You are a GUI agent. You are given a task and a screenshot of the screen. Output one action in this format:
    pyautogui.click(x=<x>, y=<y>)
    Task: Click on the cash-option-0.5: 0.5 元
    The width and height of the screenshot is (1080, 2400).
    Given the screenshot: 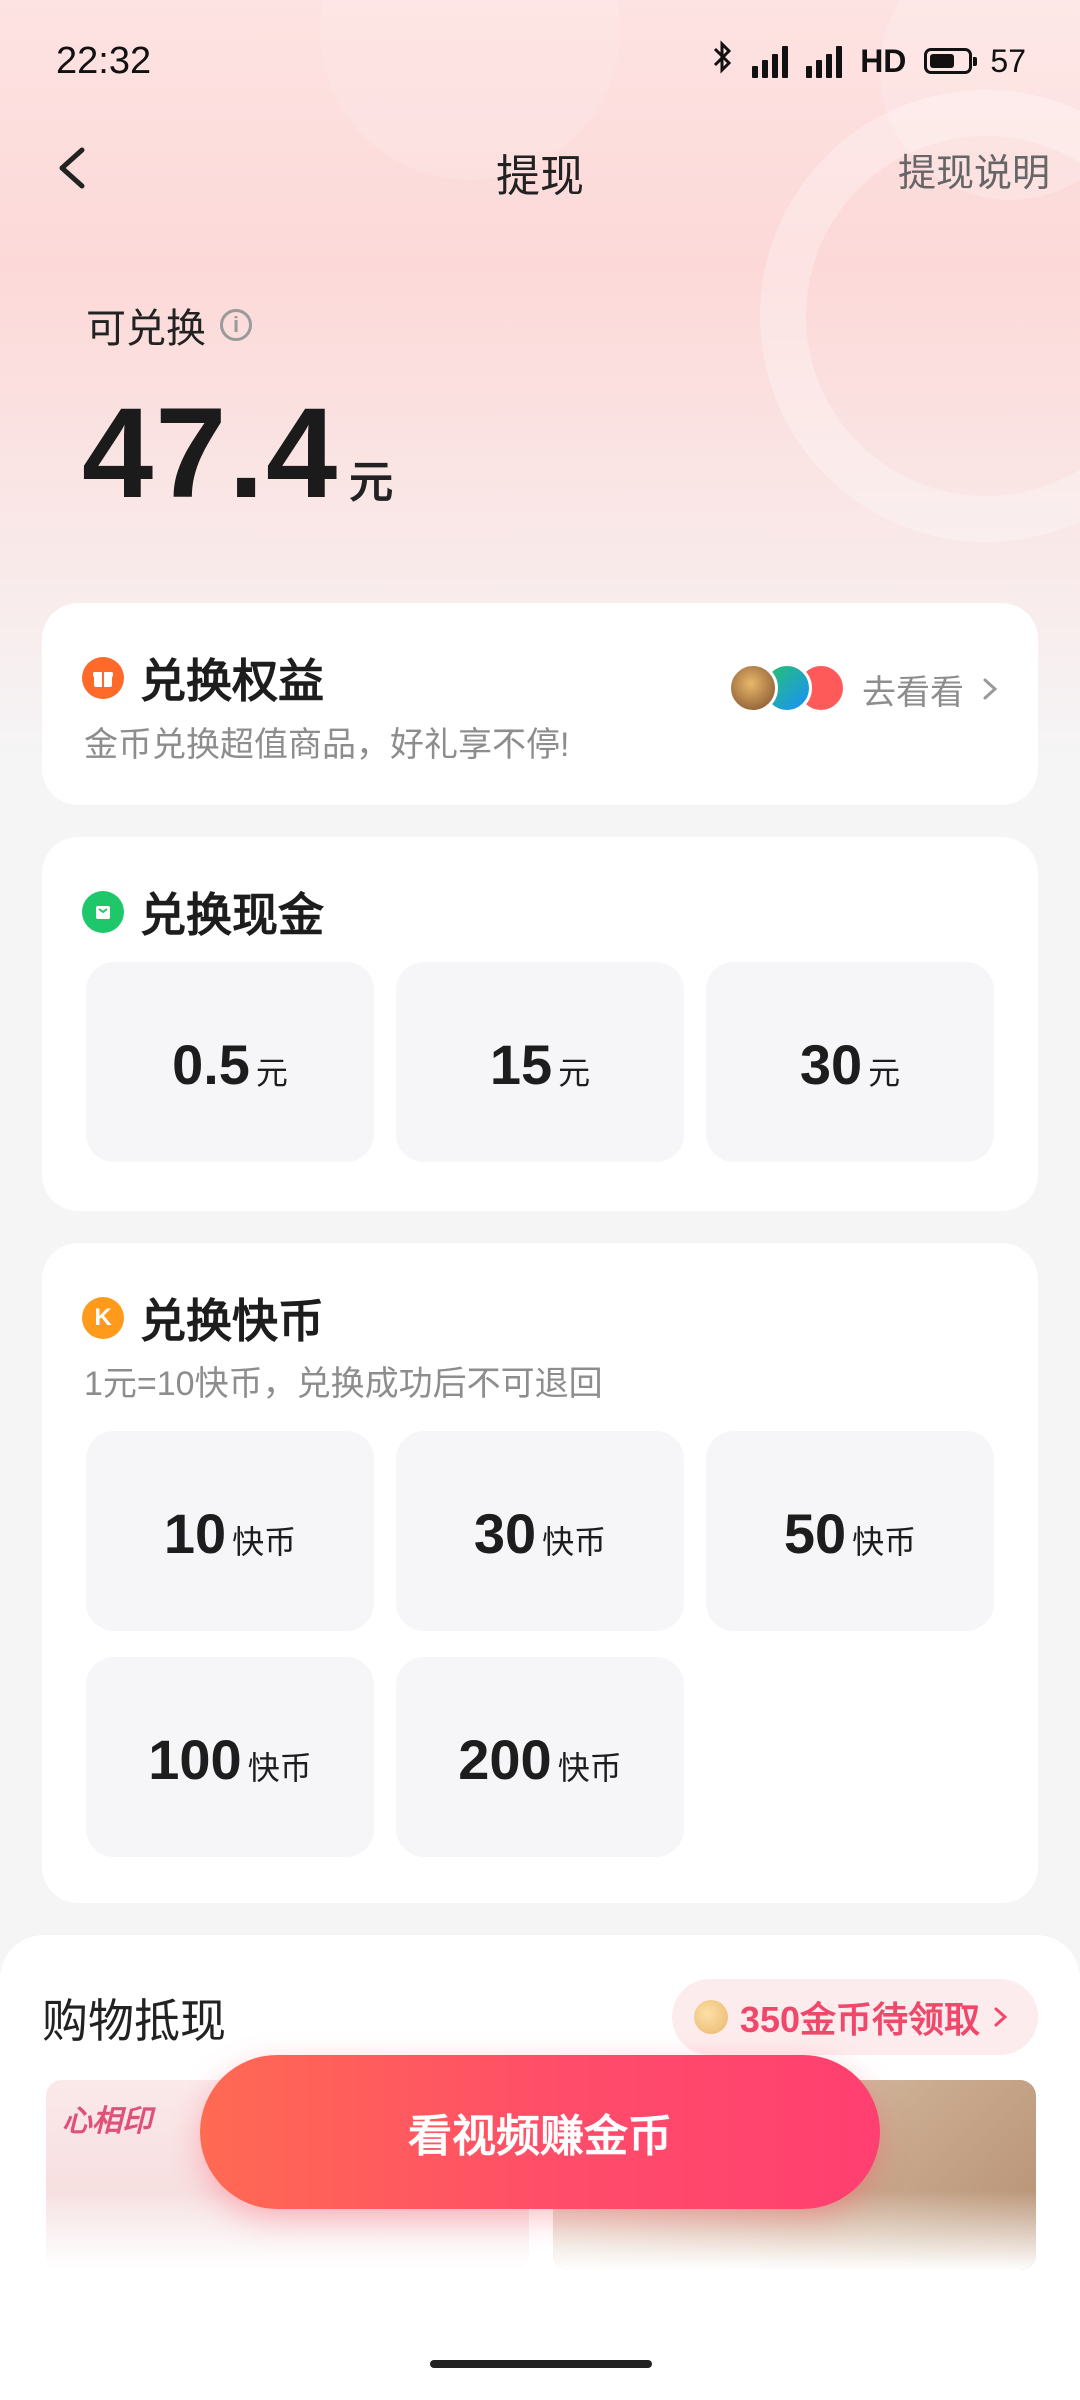 What is the action you would take?
    pyautogui.click(x=230, y=1062)
    